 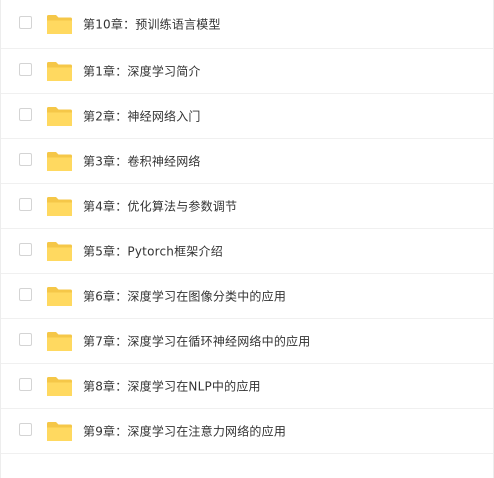 What do you see at coordinates (247, 206) in the screenshot?
I see `list-item: 第4章：优化算法与参数调节` at bounding box center [247, 206].